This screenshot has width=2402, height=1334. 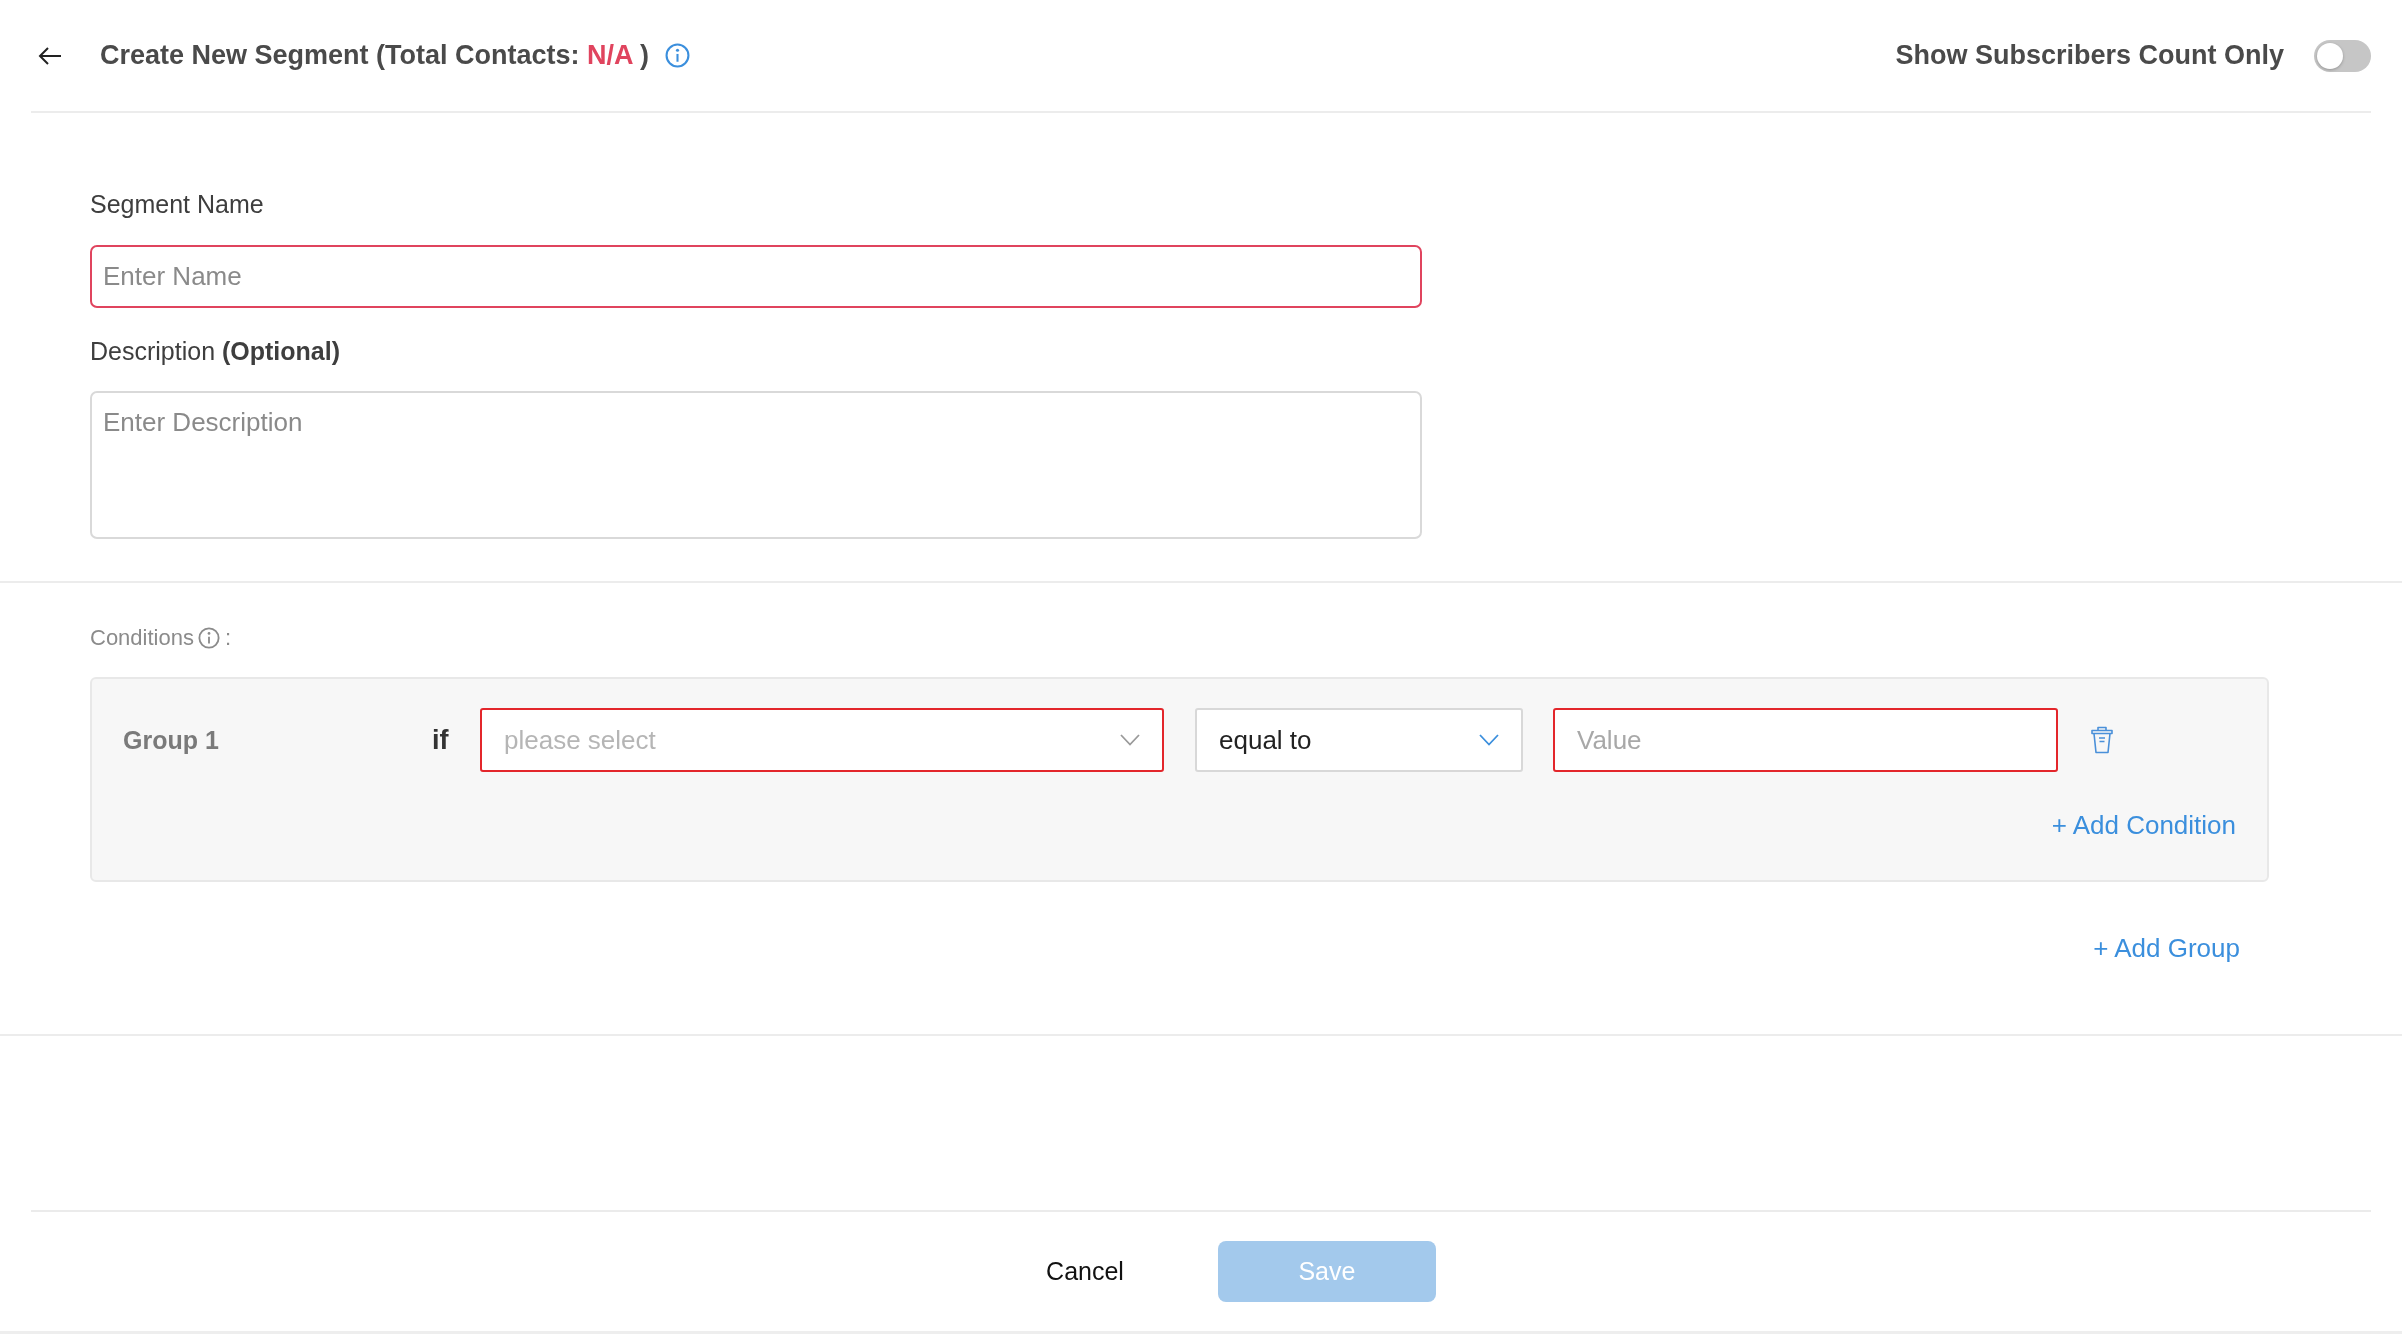 I want to click on field-label: Description (Optional), so click(x=215, y=351).